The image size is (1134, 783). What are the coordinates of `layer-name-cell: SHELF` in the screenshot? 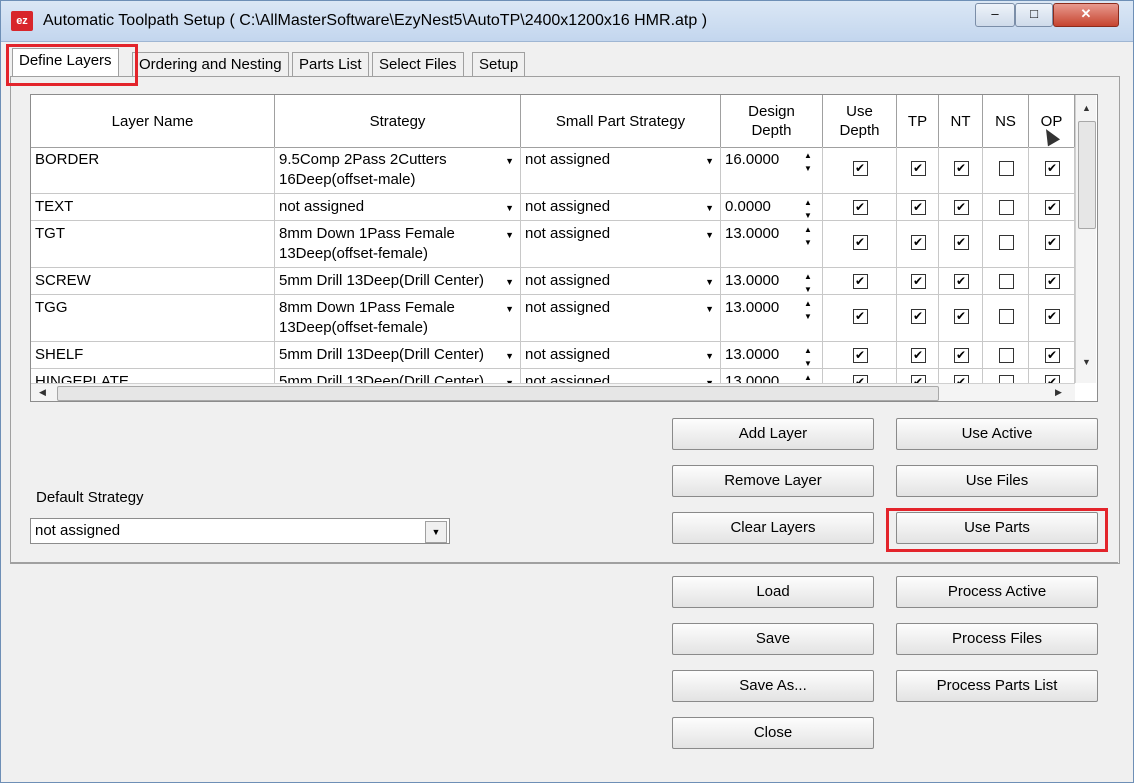 It's located at (153, 355).